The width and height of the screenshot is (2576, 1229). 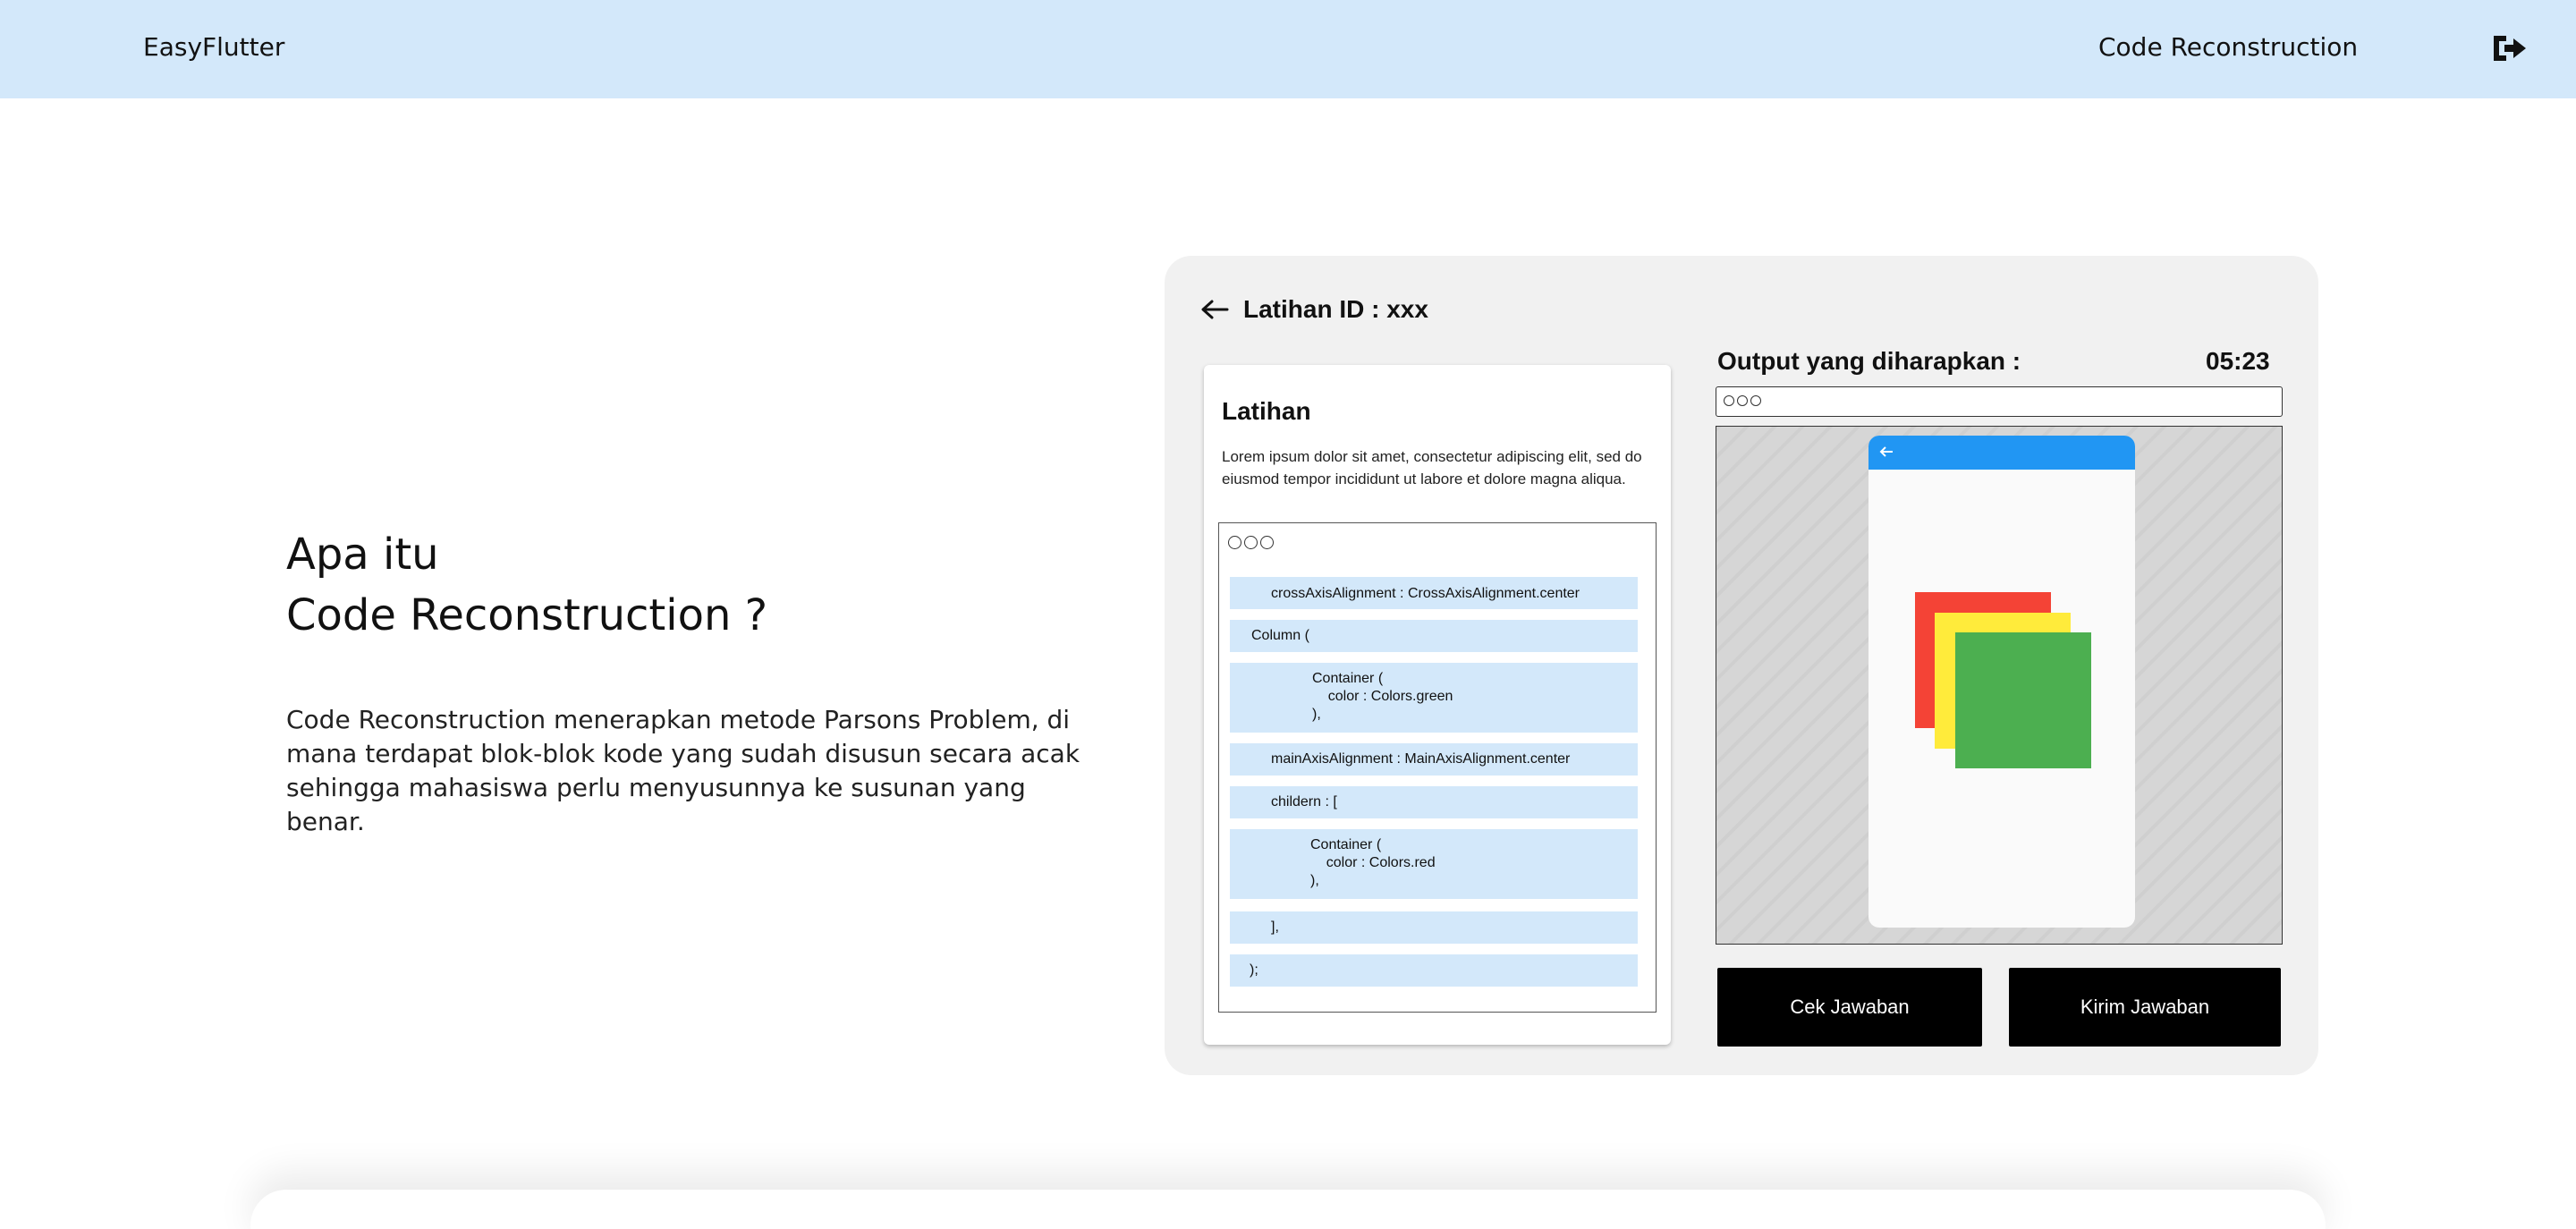 What do you see at coordinates (526, 585) in the screenshot?
I see `intro-heading: Apa itu Code Reconstruction ?` at bounding box center [526, 585].